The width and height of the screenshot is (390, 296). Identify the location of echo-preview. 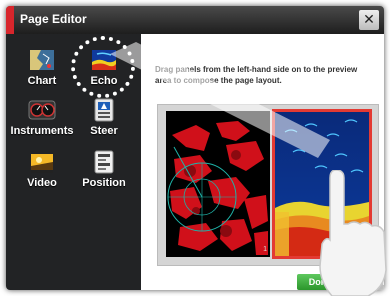
(322, 184).